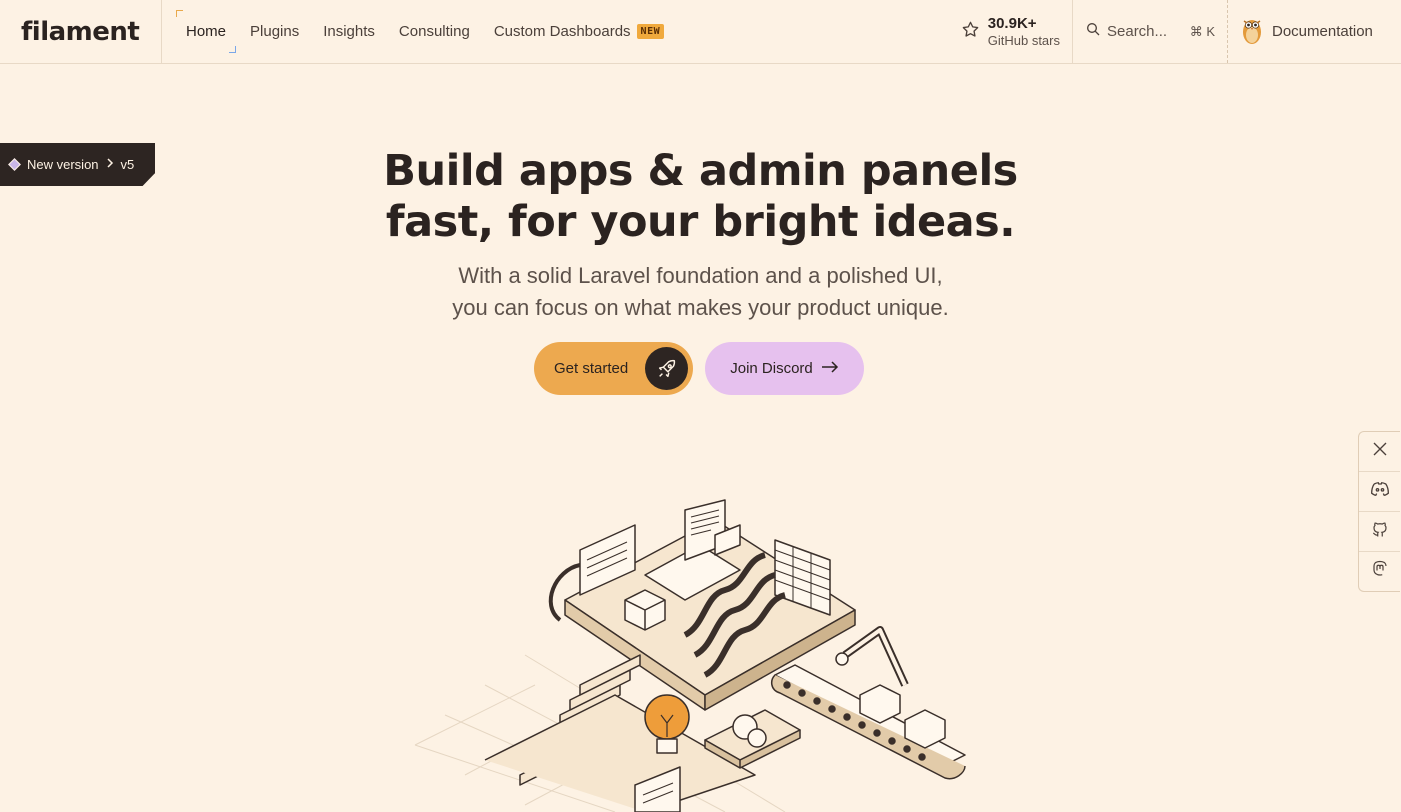 The width and height of the screenshot is (1401, 812). I want to click on join-discord-button: Join Discord, so click(784, 368).